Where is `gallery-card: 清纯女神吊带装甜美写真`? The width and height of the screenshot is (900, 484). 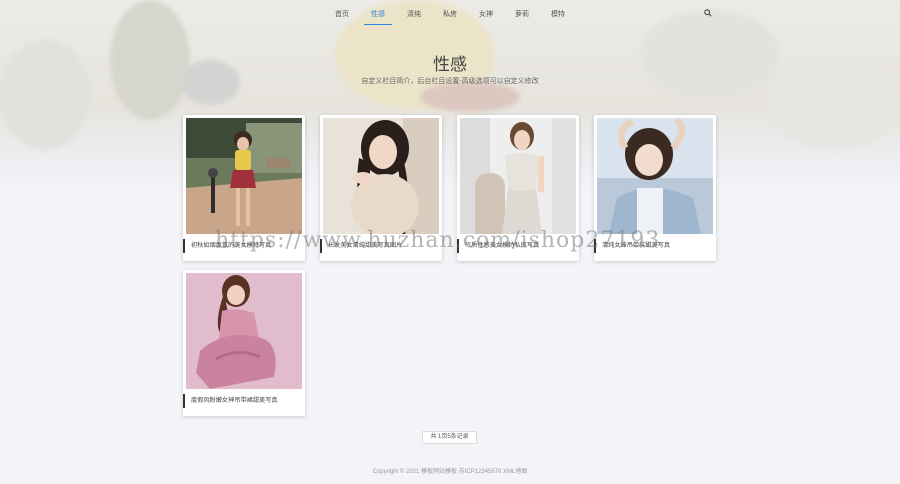
gallery-card: 清纯女神吊带装甜美写真 is located at coordinates (655, 188).